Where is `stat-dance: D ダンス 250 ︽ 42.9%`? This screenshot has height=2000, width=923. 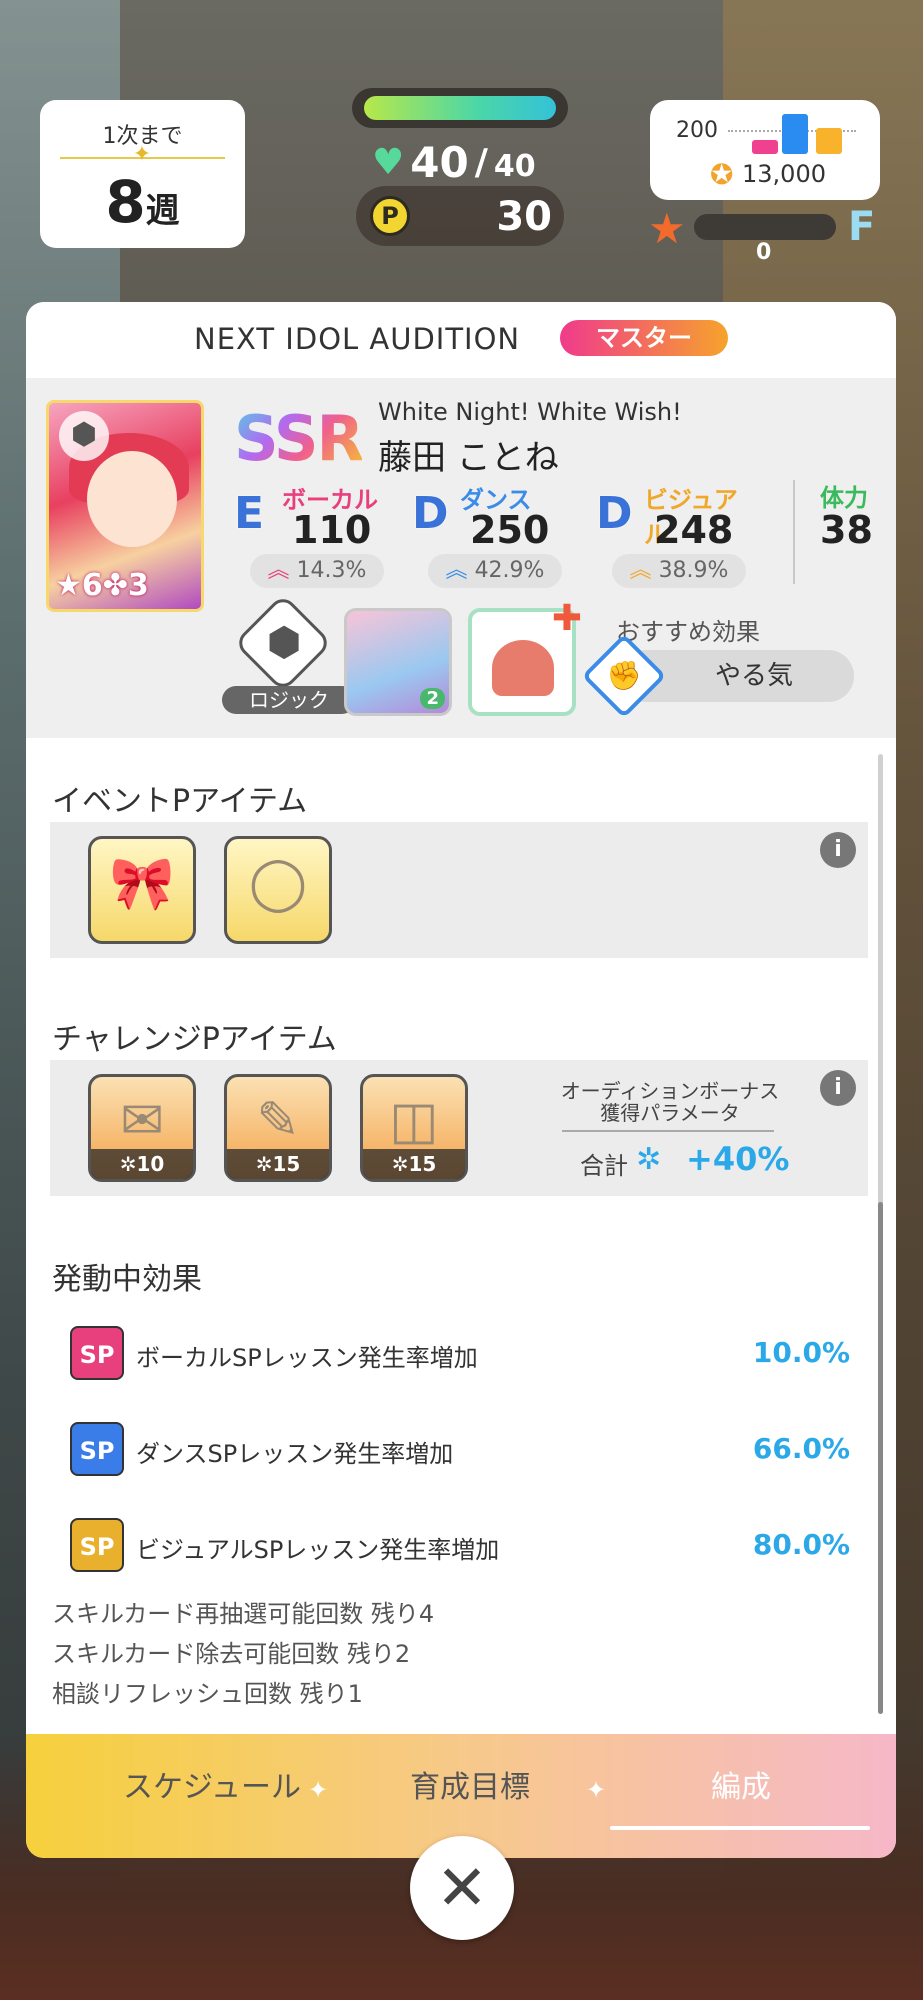 stat-dance: D ダンス 250 ︽ 42.9% is located at coordinates (492, 535).